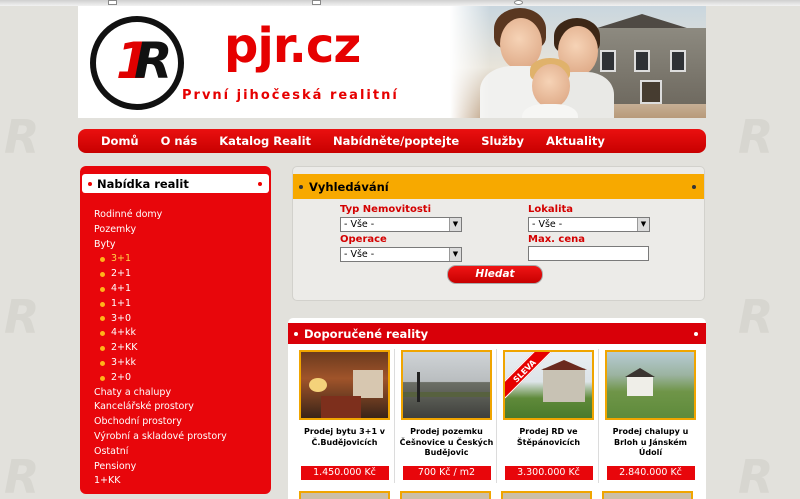 The height and width of the screenshot is (499, 800). Describe the element at coordinates (182, 304) in the screenshot. I see `sidebar-subitem: 1+1` at that location.